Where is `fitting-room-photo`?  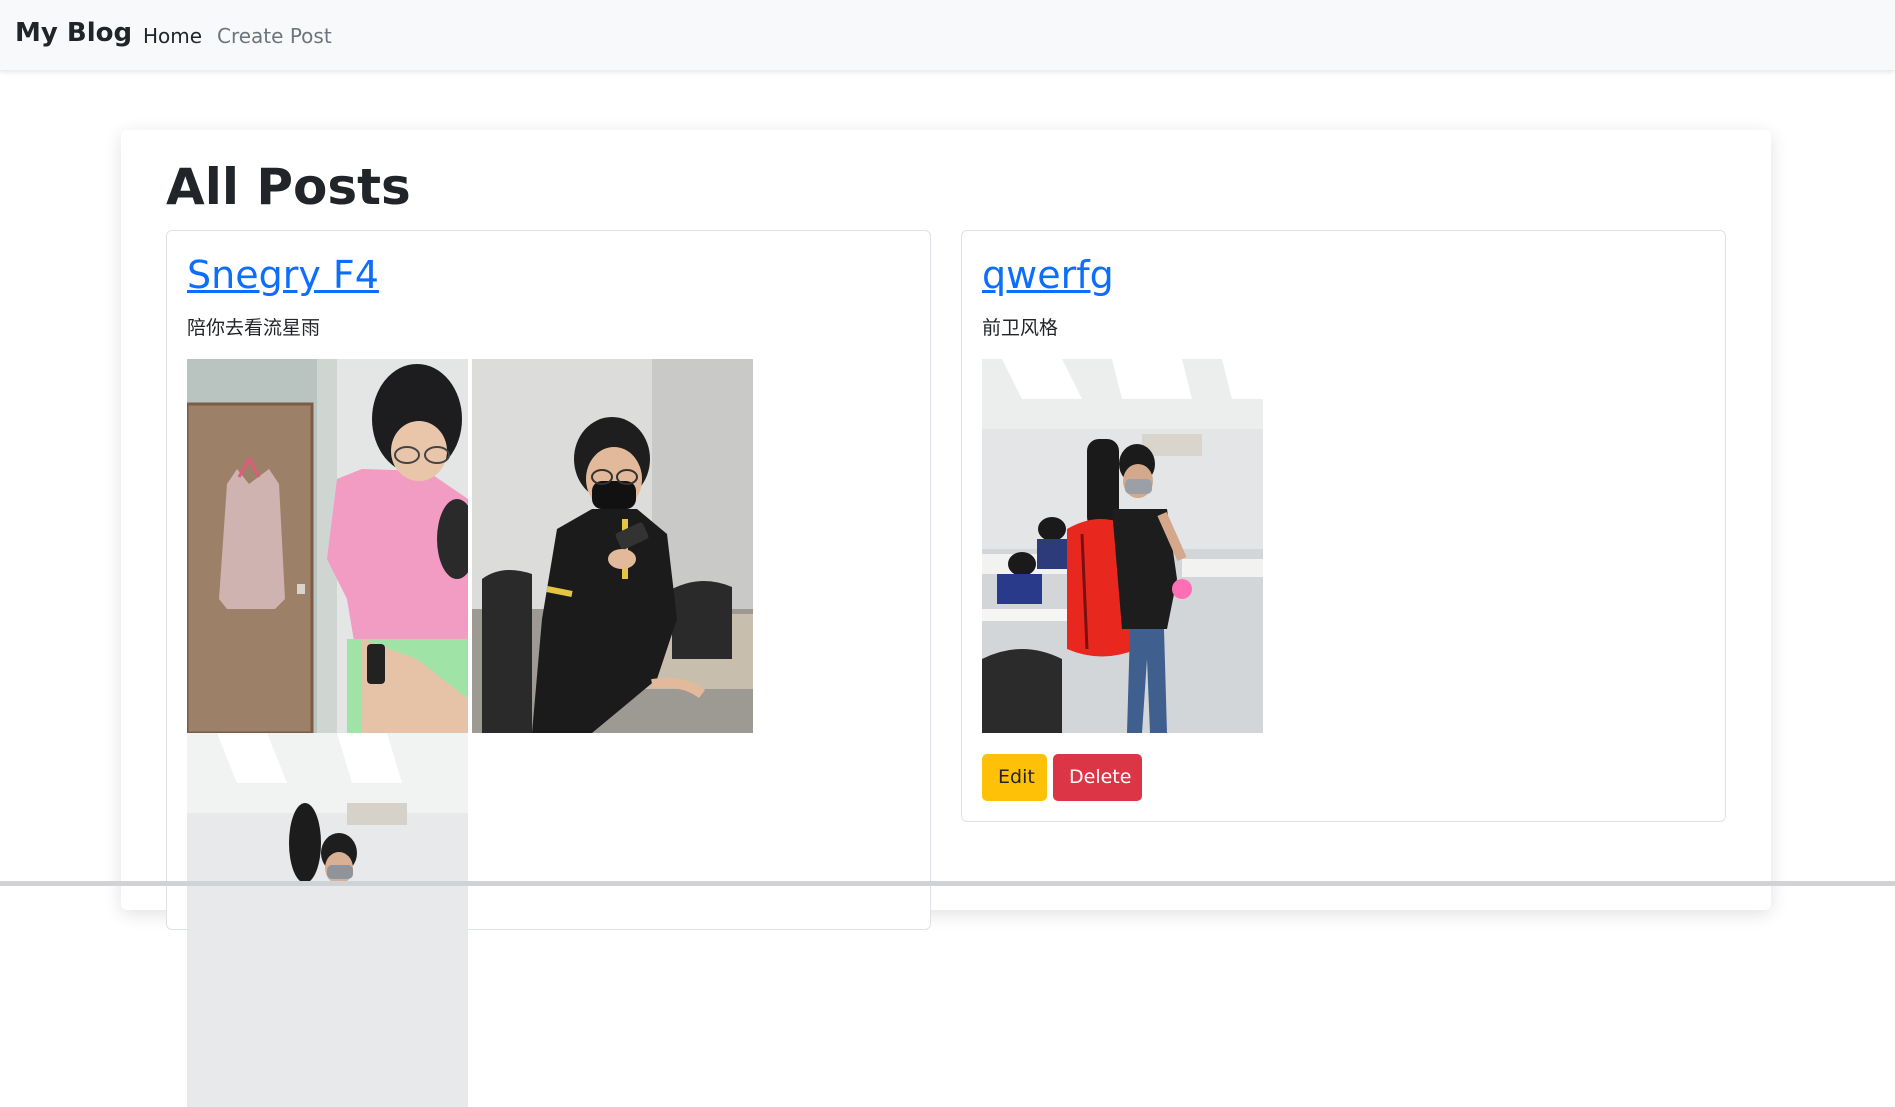 fitting-room-photo is located at coordinates (327, 546).